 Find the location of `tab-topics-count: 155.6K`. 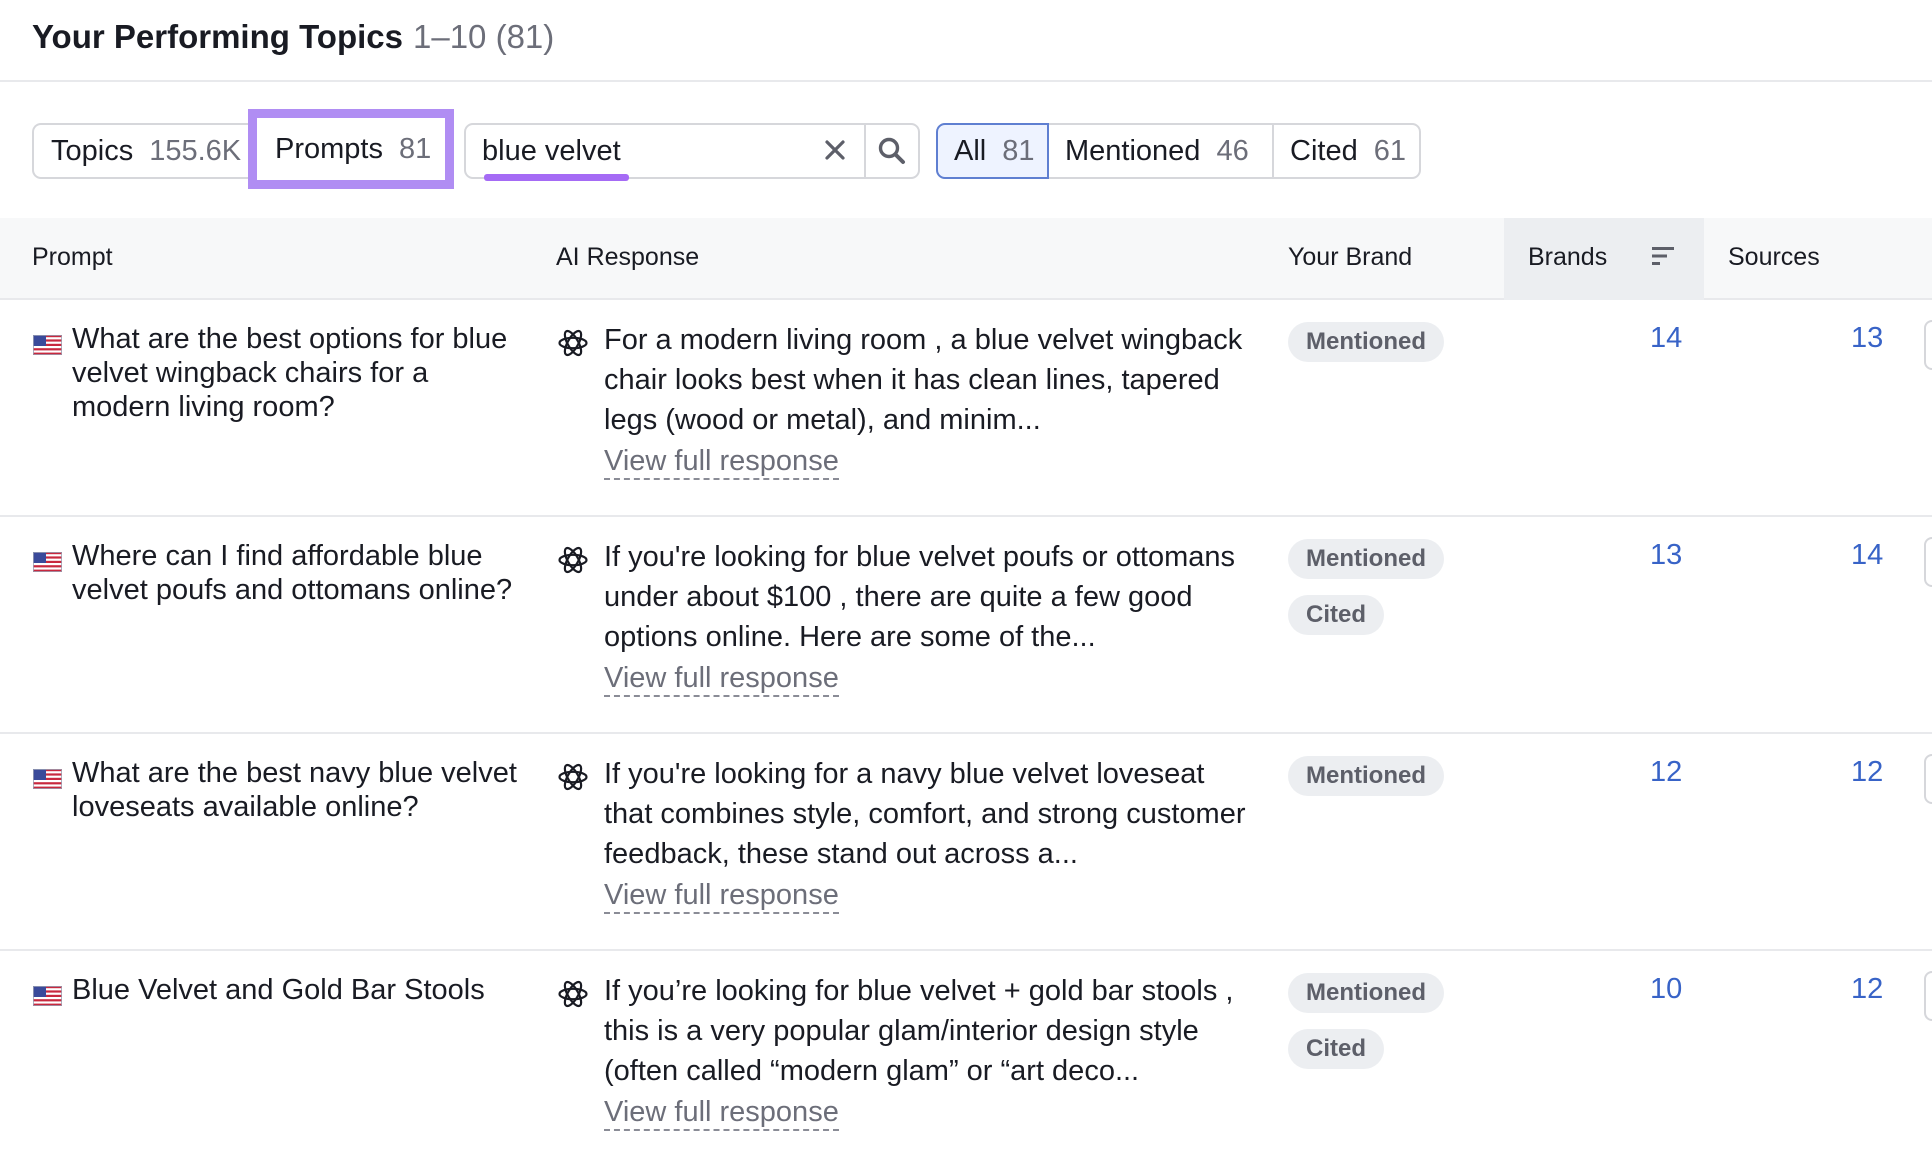

tab-topics-count: 155.6K is located at coordinates (195, 150).